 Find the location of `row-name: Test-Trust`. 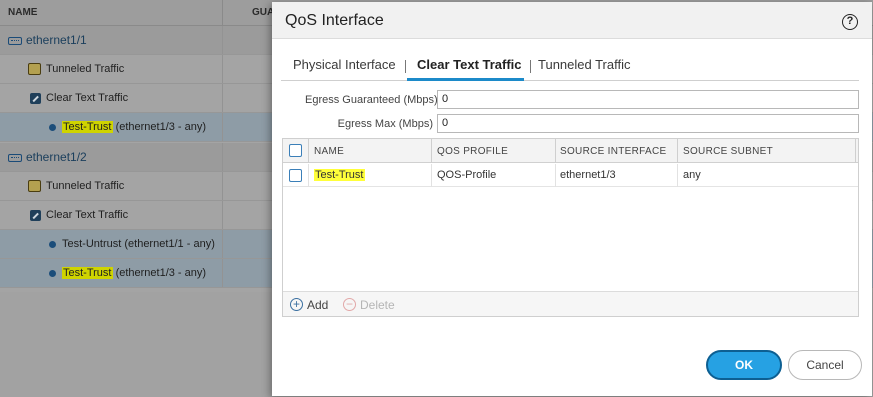

row-name: Test-Trust is located at coordinates (339, 175).